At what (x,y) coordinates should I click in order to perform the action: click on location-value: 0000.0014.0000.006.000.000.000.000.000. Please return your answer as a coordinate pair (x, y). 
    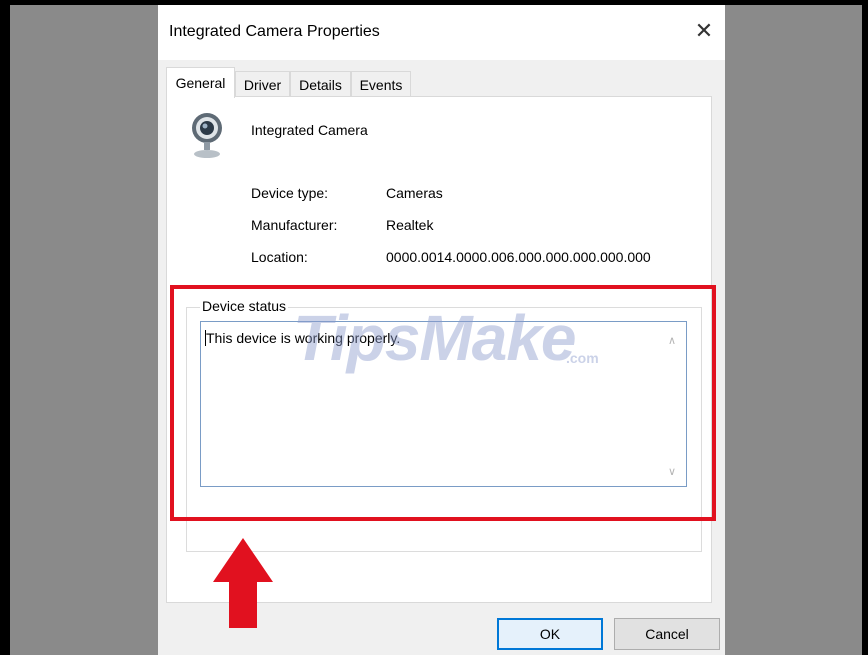
    Looking at the image, I should click on (518, 257).